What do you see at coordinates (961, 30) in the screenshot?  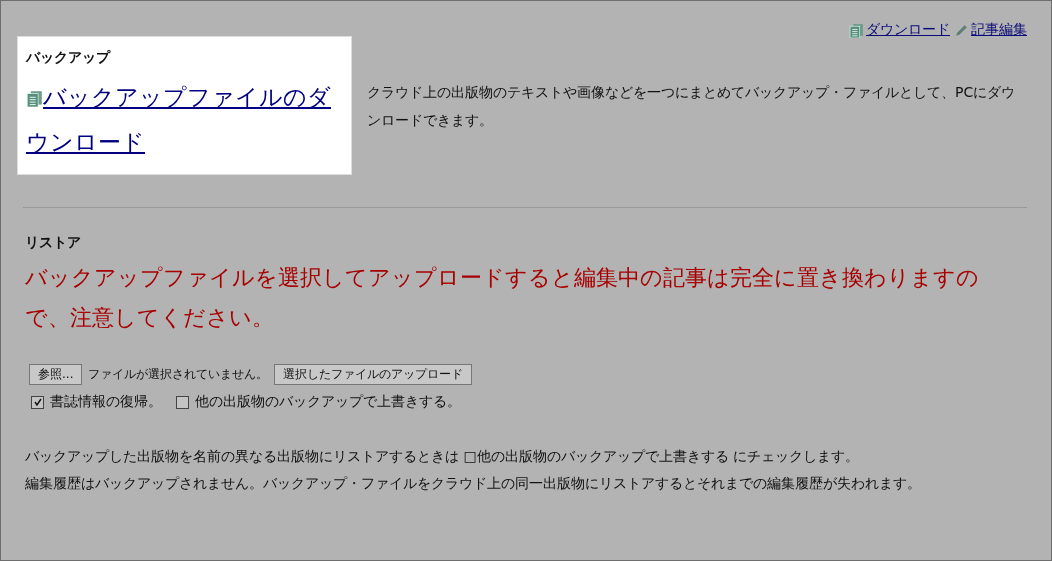 I see `pencil-icon` at bounding box center [961, 30].